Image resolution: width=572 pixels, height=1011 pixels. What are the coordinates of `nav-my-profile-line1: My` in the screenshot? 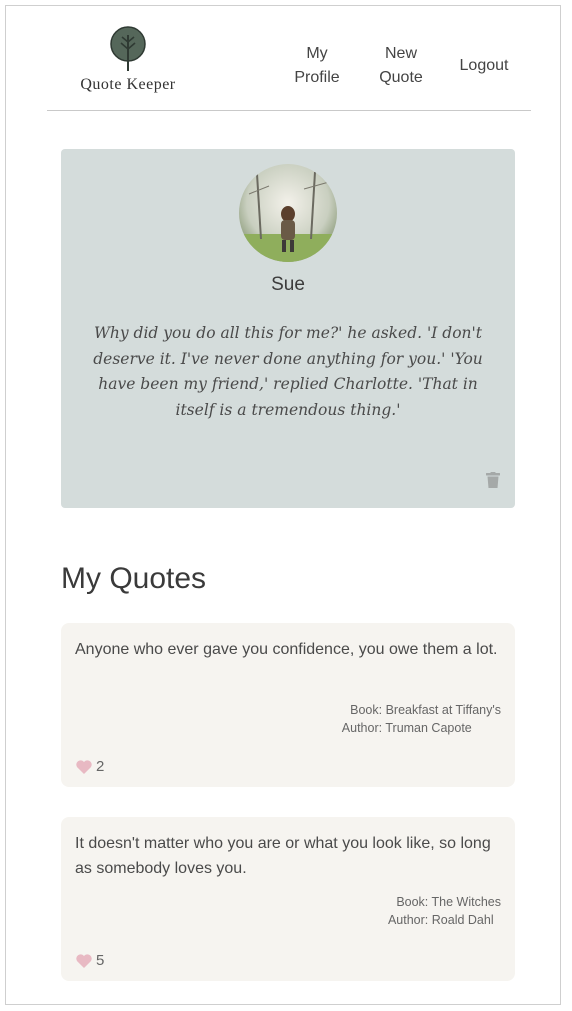 It's located at (317, 53).